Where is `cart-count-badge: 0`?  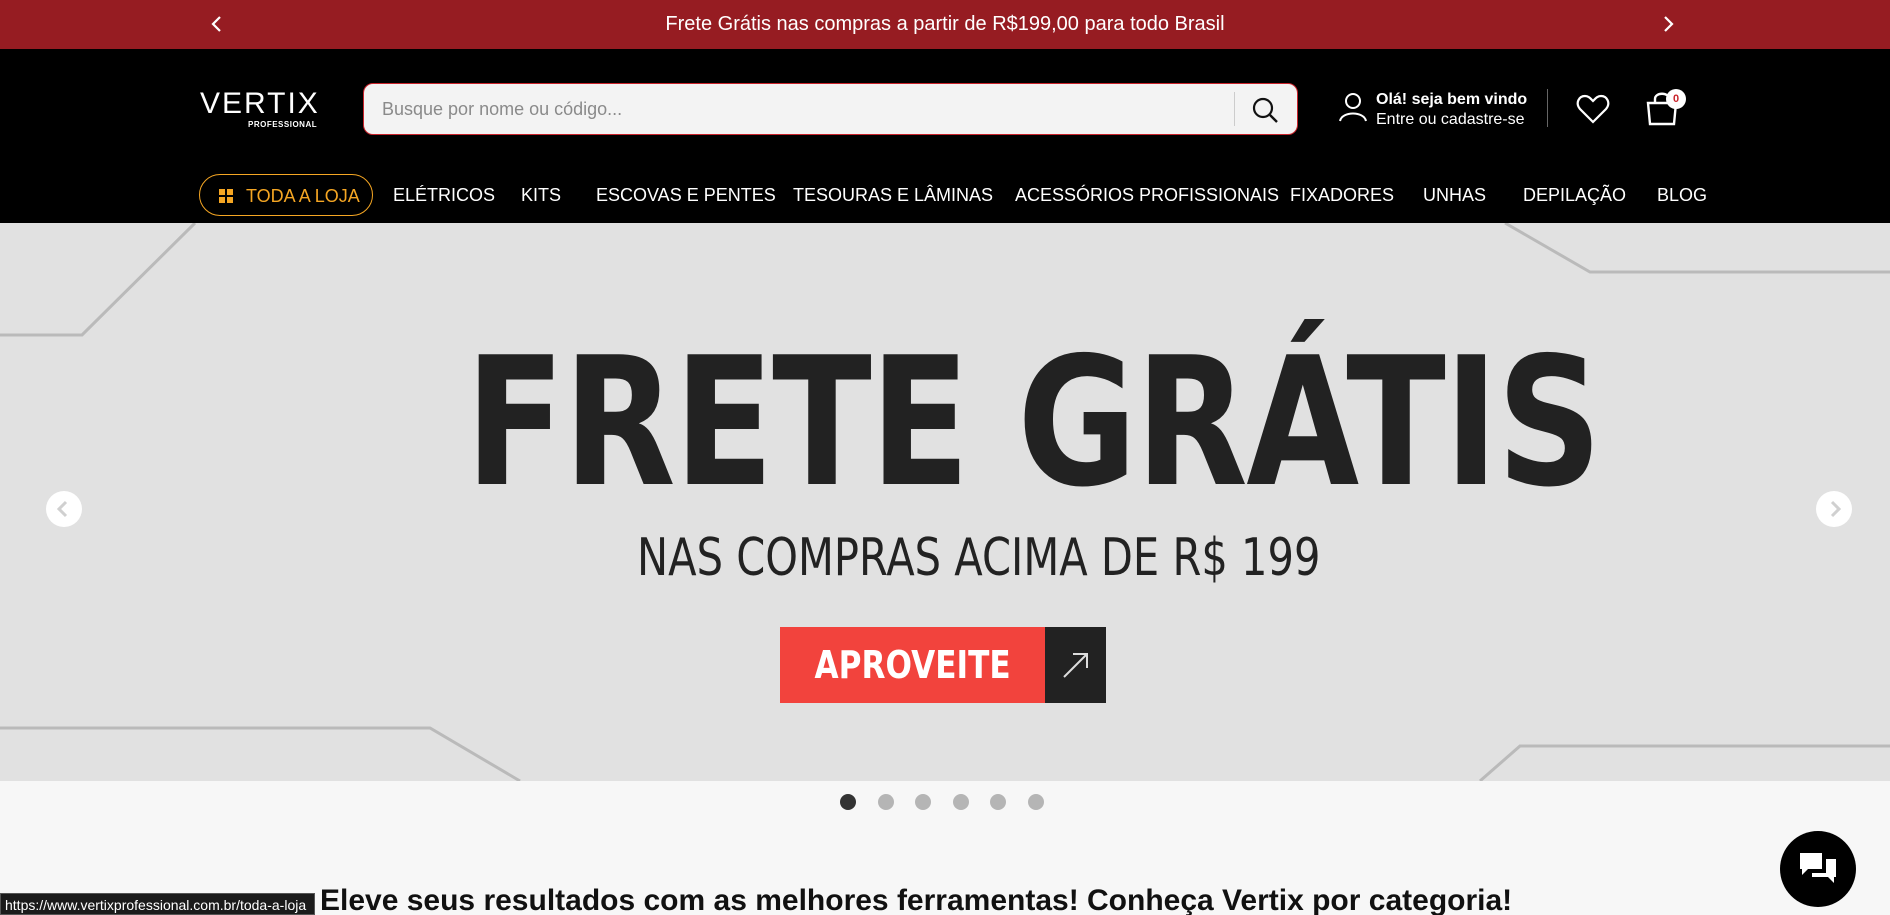
cart-count-badge: 0 is located at coordinates (1676, 99).